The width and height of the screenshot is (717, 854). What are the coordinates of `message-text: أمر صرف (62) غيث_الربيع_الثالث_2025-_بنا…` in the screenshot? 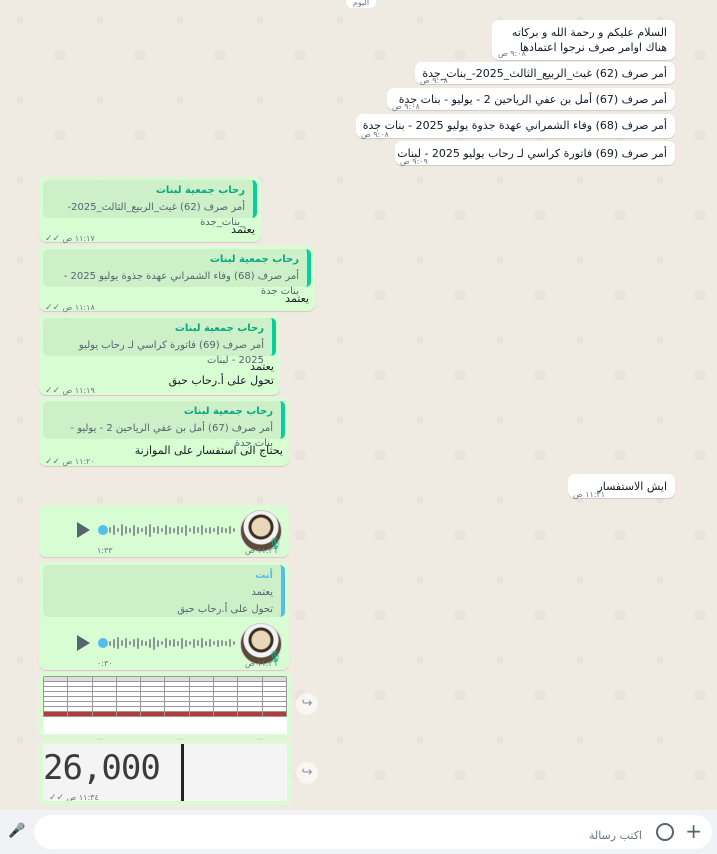 It's located at (544, 73).